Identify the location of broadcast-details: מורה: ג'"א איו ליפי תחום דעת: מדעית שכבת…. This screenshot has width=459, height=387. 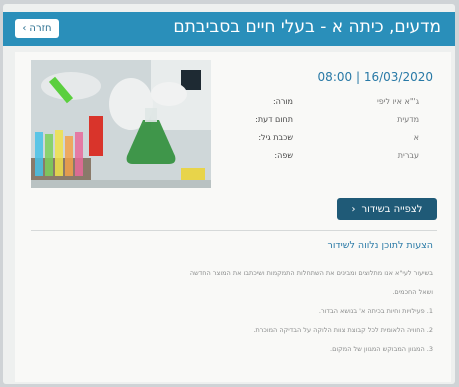
(333, 128).